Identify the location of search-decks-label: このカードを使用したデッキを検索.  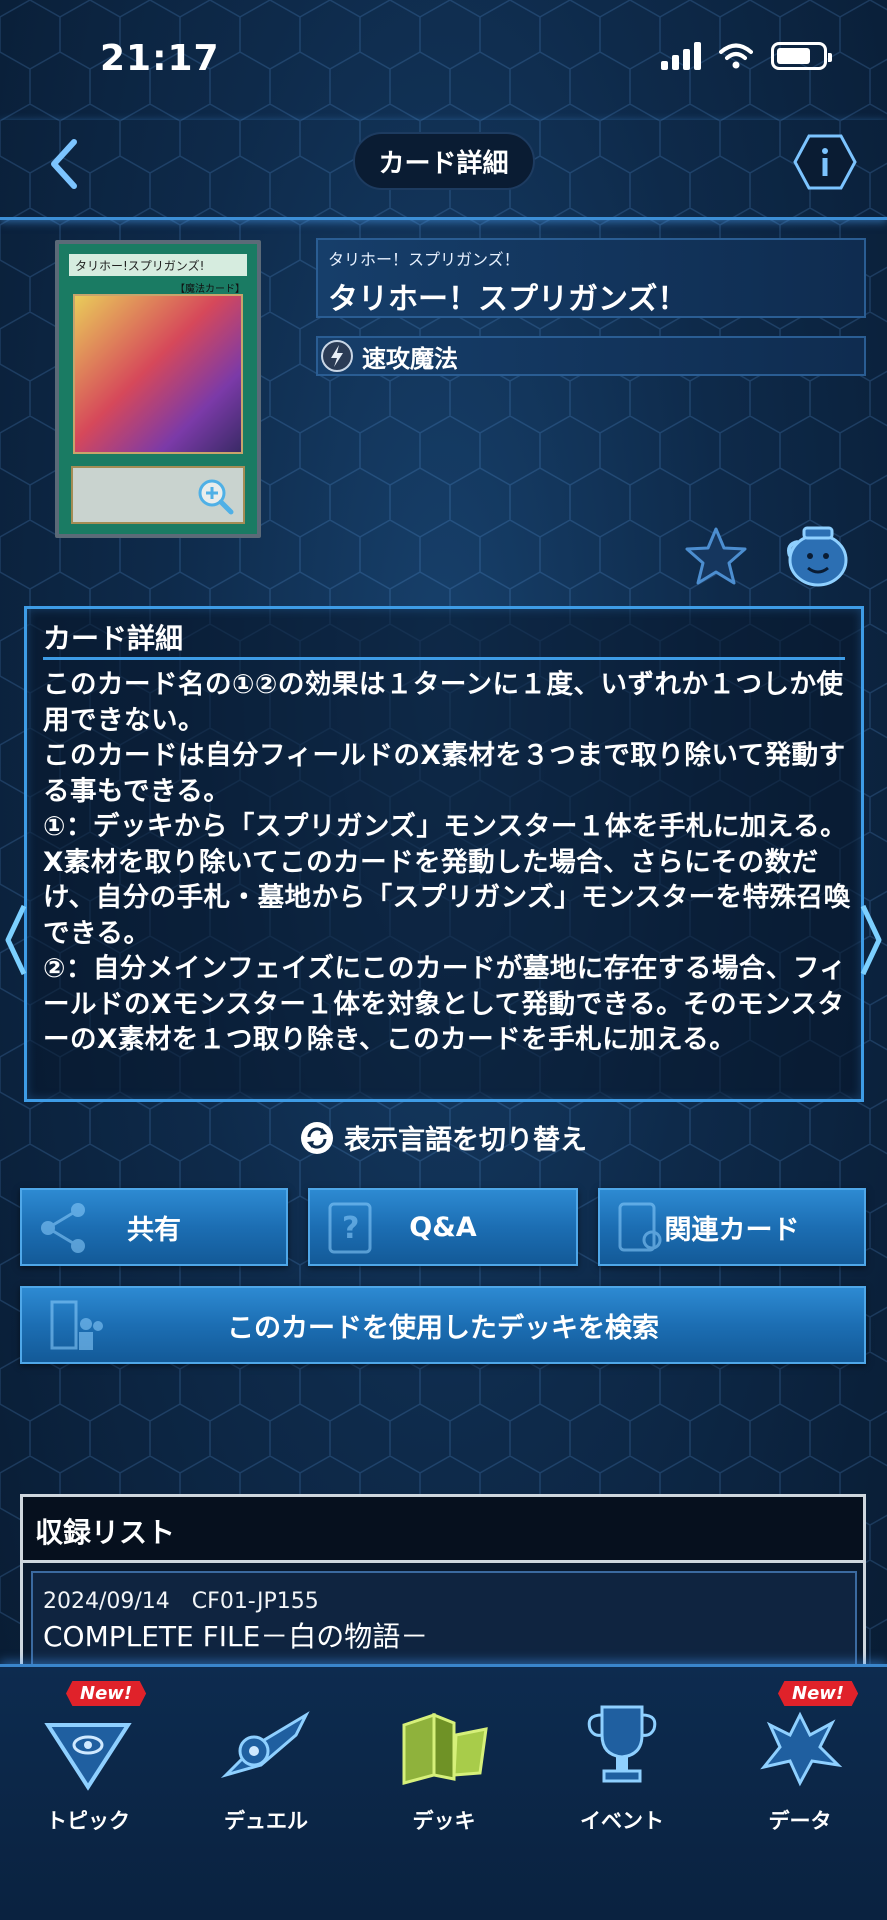
(443, 1328).